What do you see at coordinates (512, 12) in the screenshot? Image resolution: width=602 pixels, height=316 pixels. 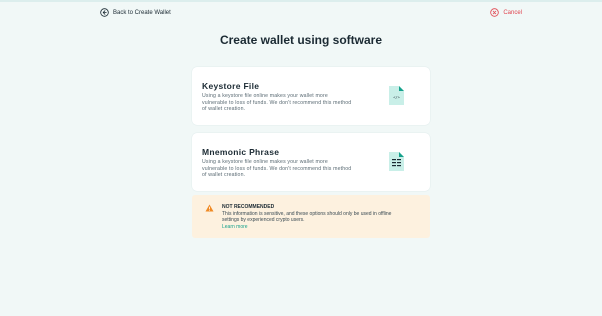 I see `cancel-label: Cancel` at bounding box center [512, 12].